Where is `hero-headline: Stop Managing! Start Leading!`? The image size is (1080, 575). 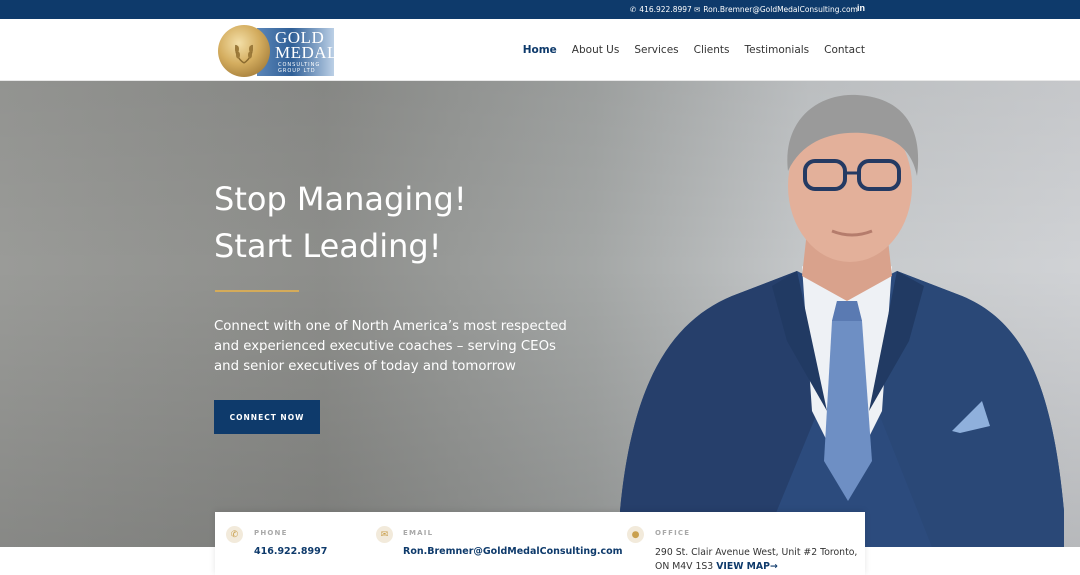 hero-headline: Stop Managing! Start Leading! is located at coordinates (340, 223).